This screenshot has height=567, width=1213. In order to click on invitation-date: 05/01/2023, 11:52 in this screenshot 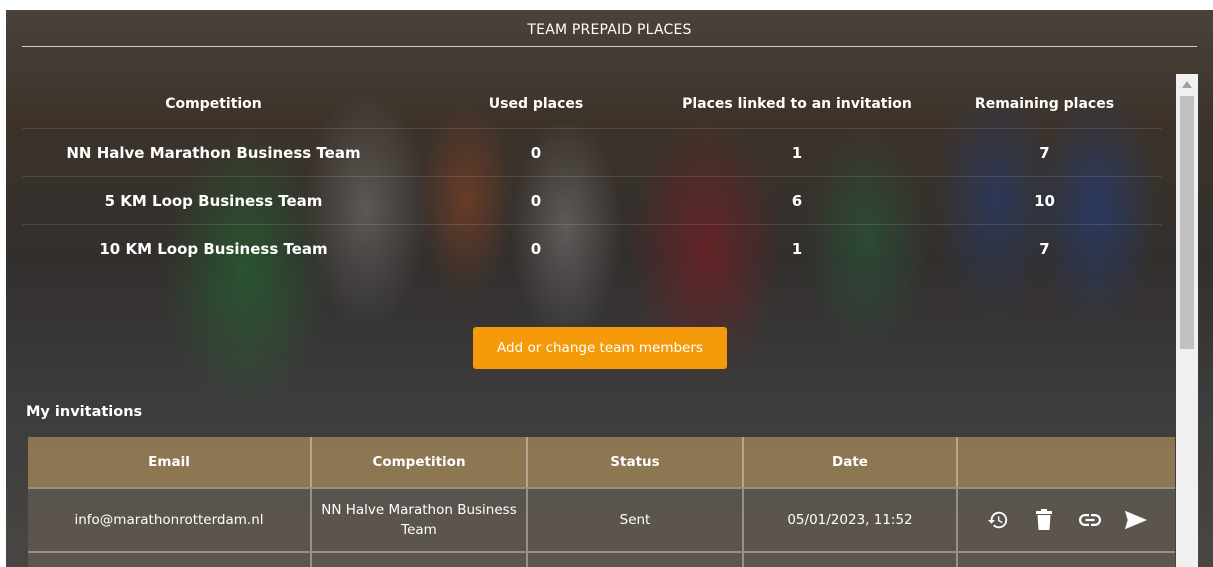, I will do `click(851, 520)`.